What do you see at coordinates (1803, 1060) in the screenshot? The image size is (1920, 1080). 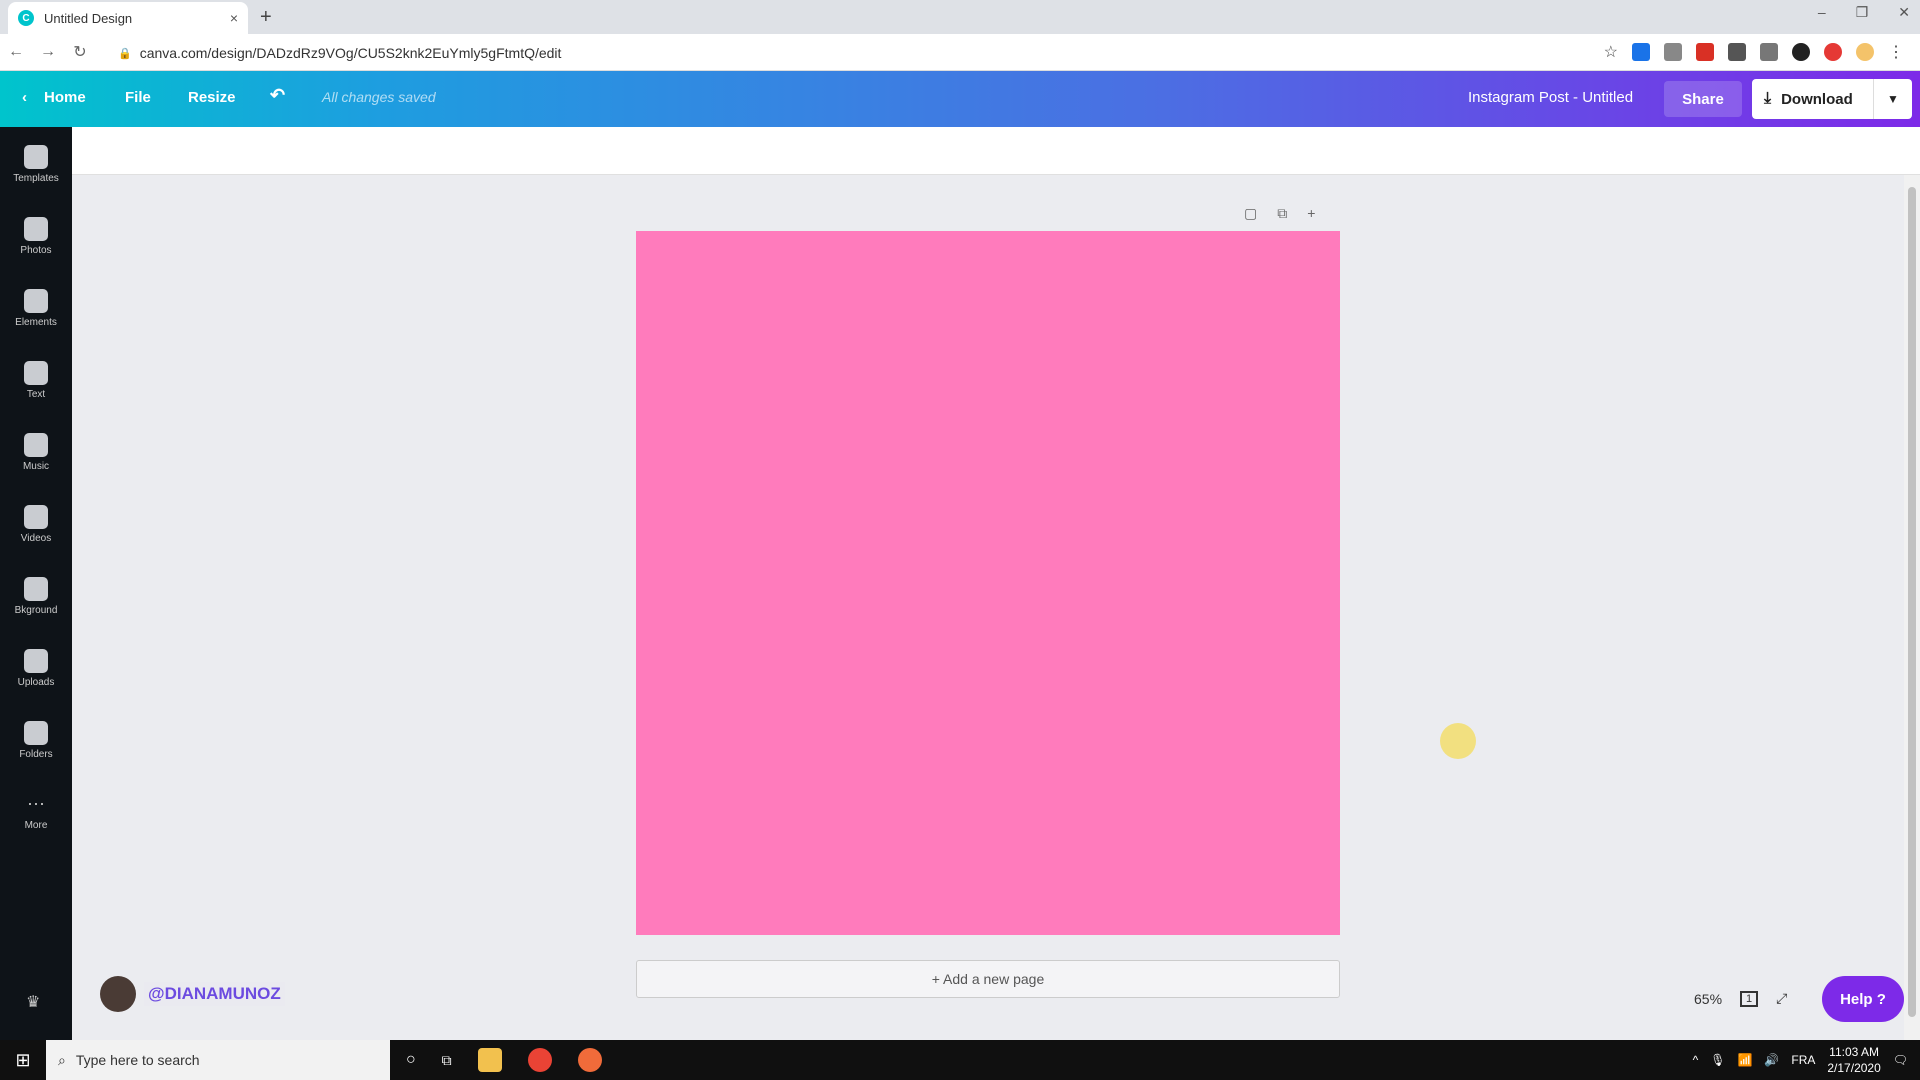 I see `language-indicator: FRA` at bounding box center [1803, 1060].